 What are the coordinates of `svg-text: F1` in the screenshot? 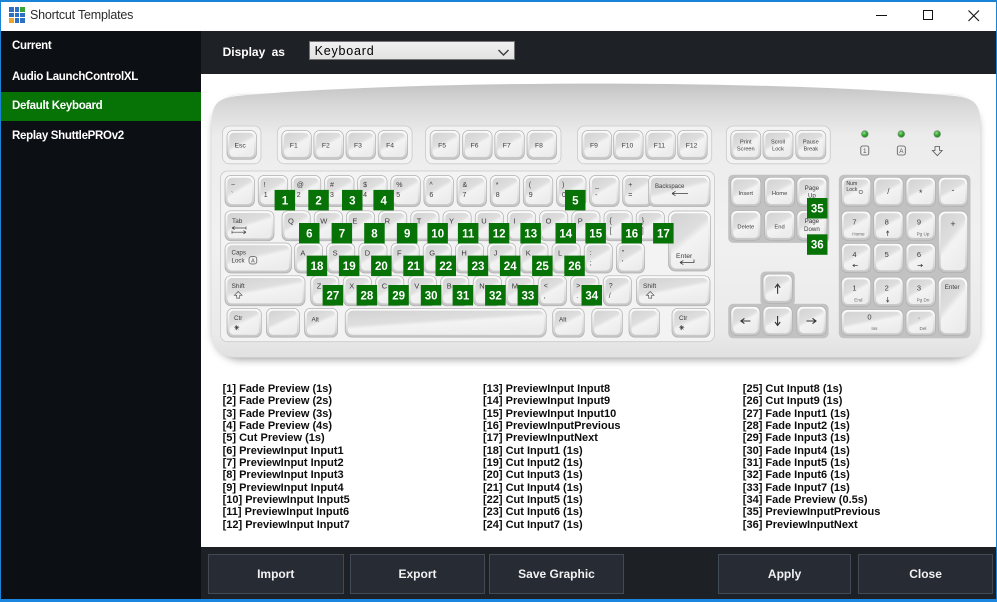 It's located at (294, 146).